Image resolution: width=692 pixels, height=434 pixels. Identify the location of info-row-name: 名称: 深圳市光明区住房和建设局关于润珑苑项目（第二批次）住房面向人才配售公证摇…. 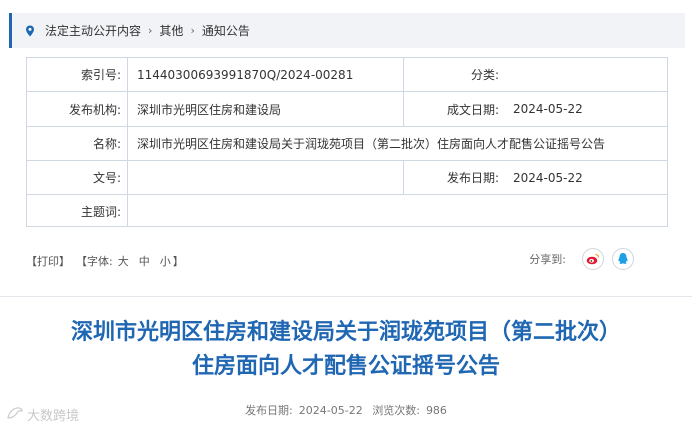
(347, 144).